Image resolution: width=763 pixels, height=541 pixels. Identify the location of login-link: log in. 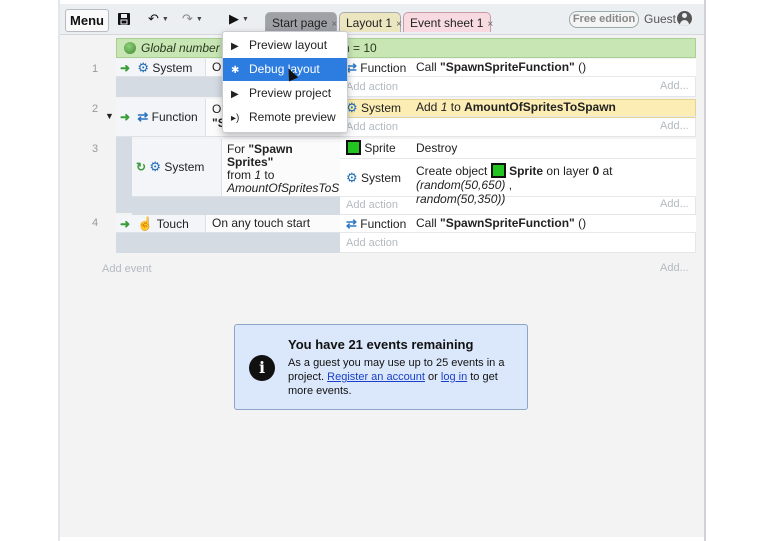
(454, 377).